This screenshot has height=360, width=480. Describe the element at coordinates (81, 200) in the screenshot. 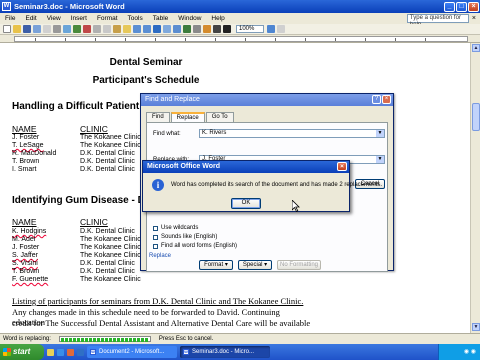

I see `section2-heading: Identifying Gum Disease - Dr.` at that location.